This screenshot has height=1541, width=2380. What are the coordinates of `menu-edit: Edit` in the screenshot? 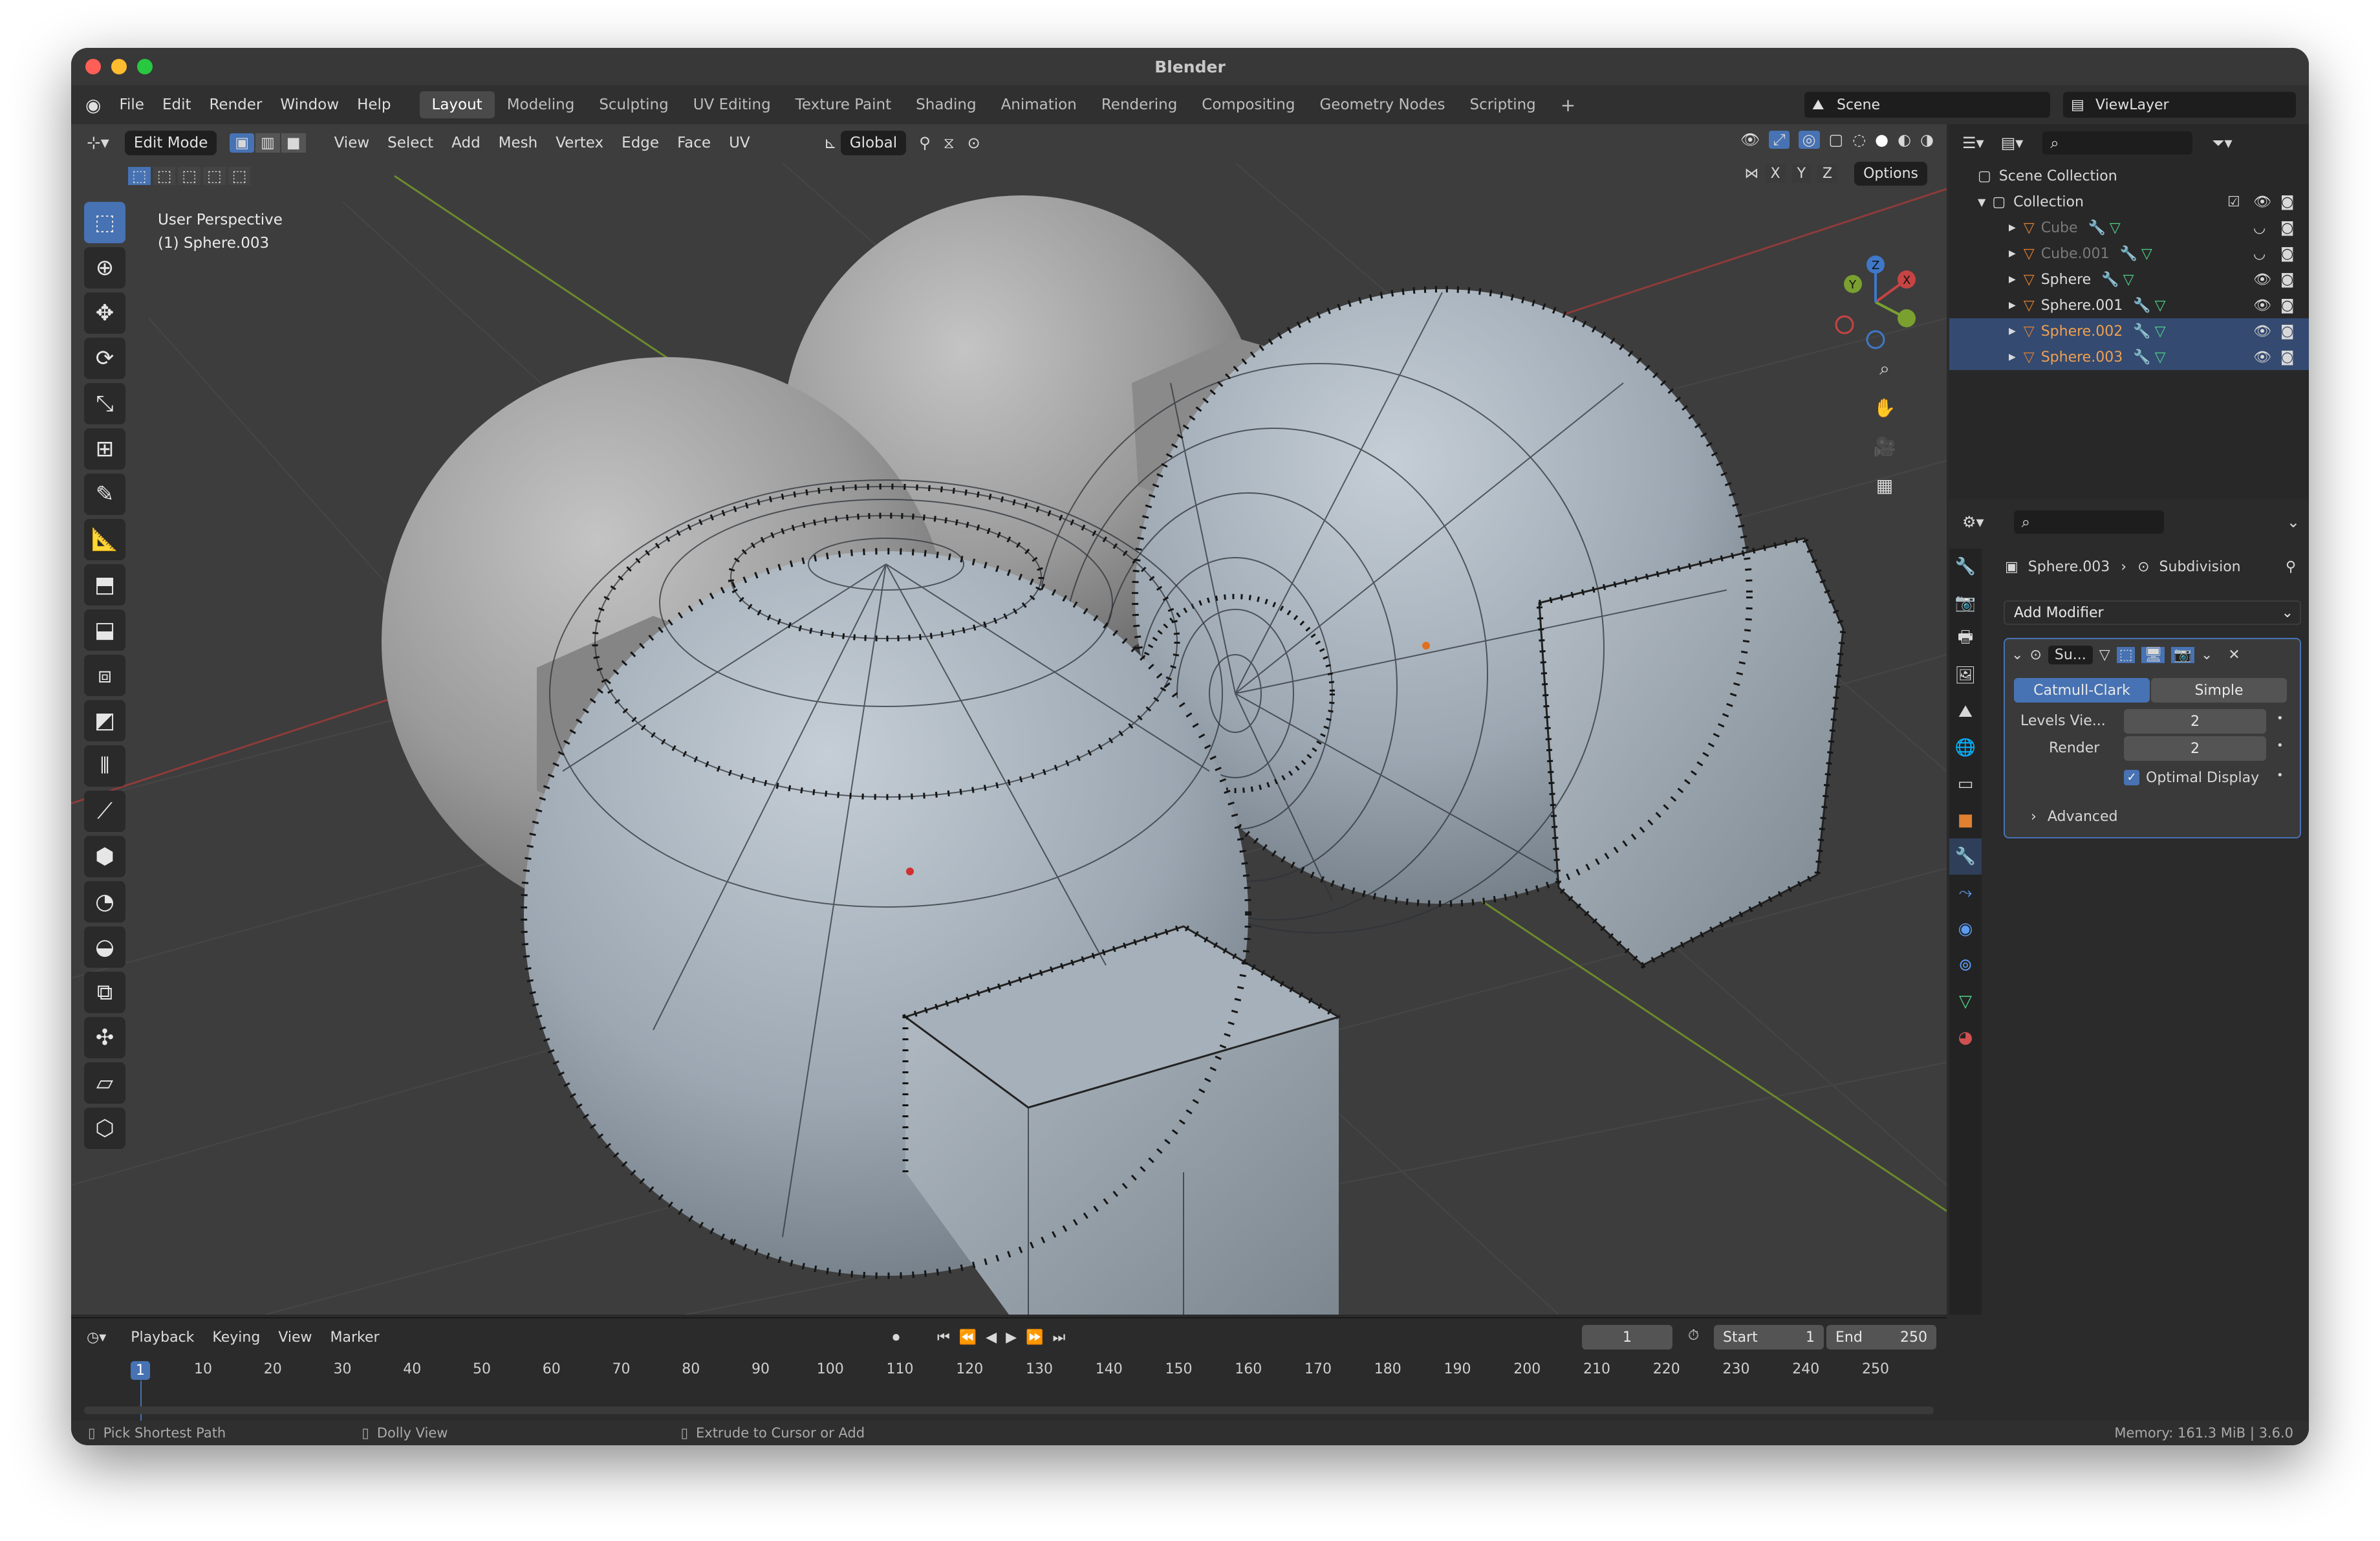 It's located at (176, 104).